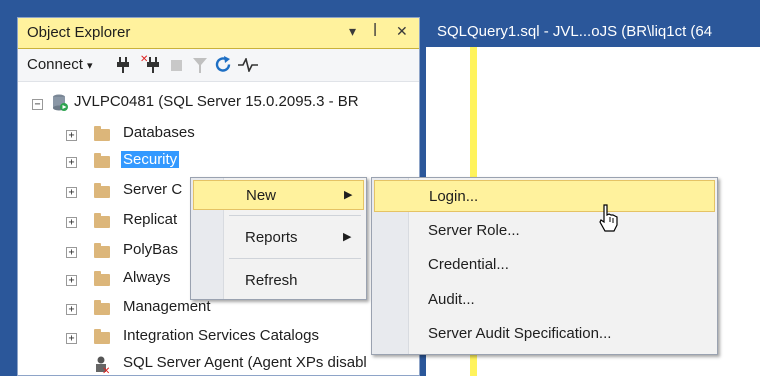  I want to click on refresh-icon, so click(223, 64).